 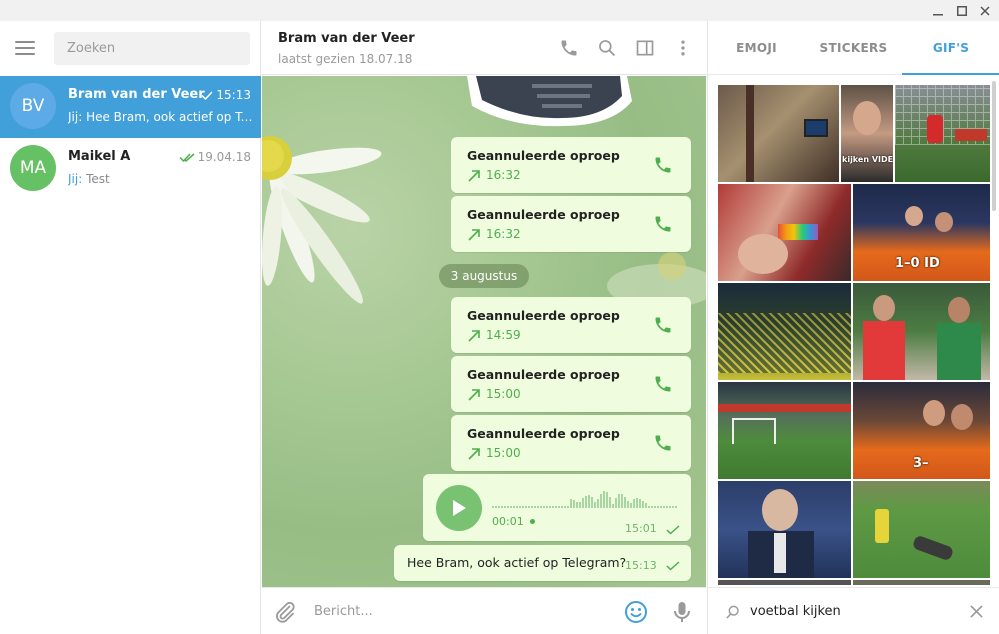 I want to click on microphone-icon, so click(x=682, y=612).